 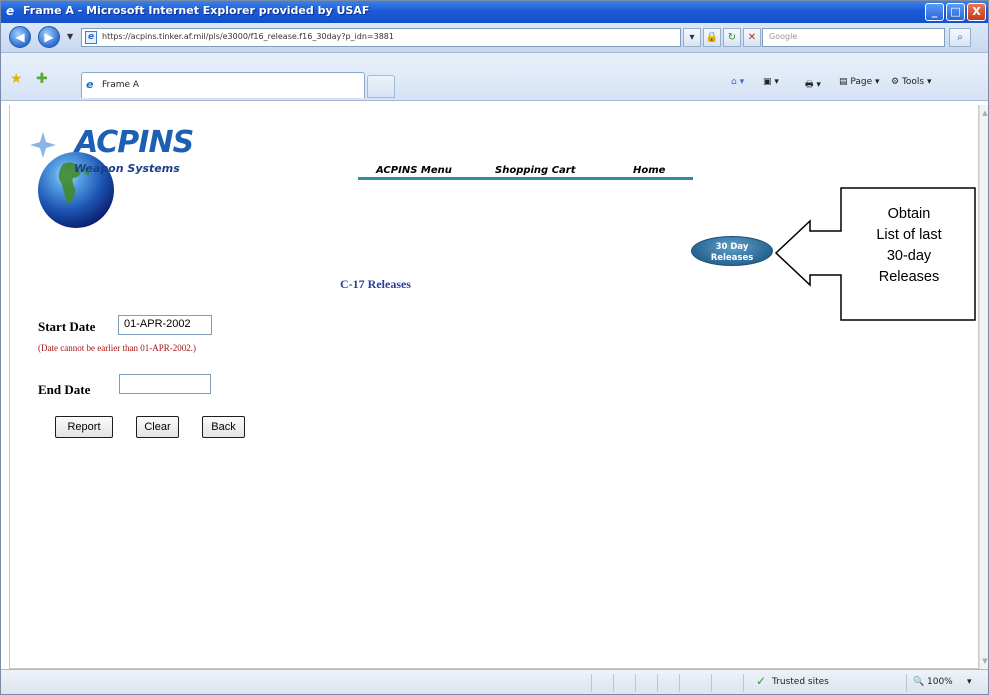 I want to click on search-button: ⌕, so click(x=960, y=37).